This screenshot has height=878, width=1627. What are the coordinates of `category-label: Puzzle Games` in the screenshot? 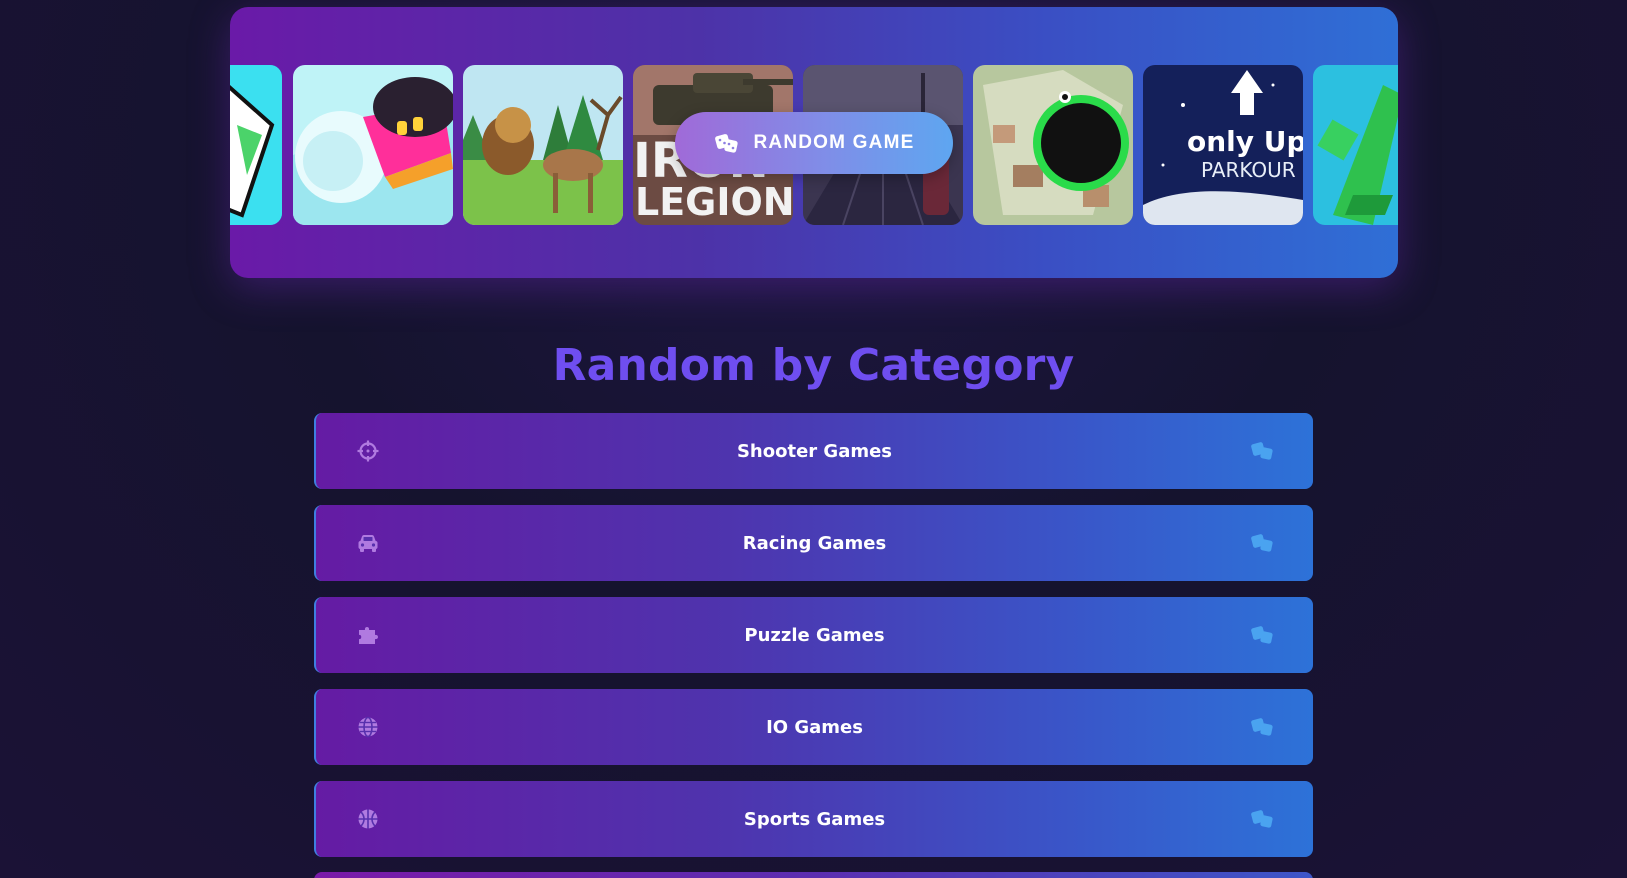 It's located at (814, 635).